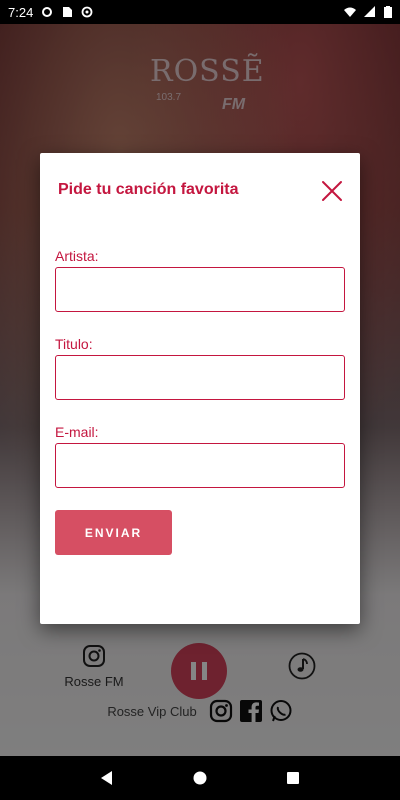 The width and height of the screenshot is (400, 800). Describe the element at coordinates (200, 12) in the screenshot. I see `status-bar: 7:24` at that location.